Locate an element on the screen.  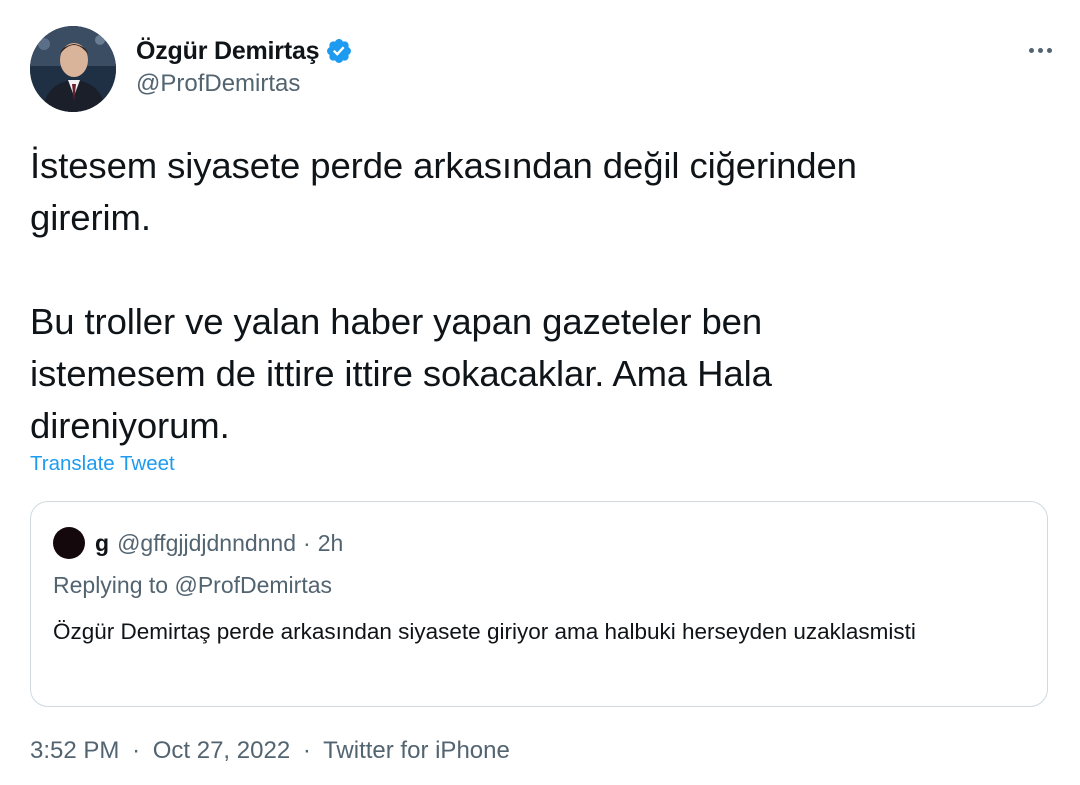
author-handle: @ProfDemirtas is located at coordinates (244, 84).